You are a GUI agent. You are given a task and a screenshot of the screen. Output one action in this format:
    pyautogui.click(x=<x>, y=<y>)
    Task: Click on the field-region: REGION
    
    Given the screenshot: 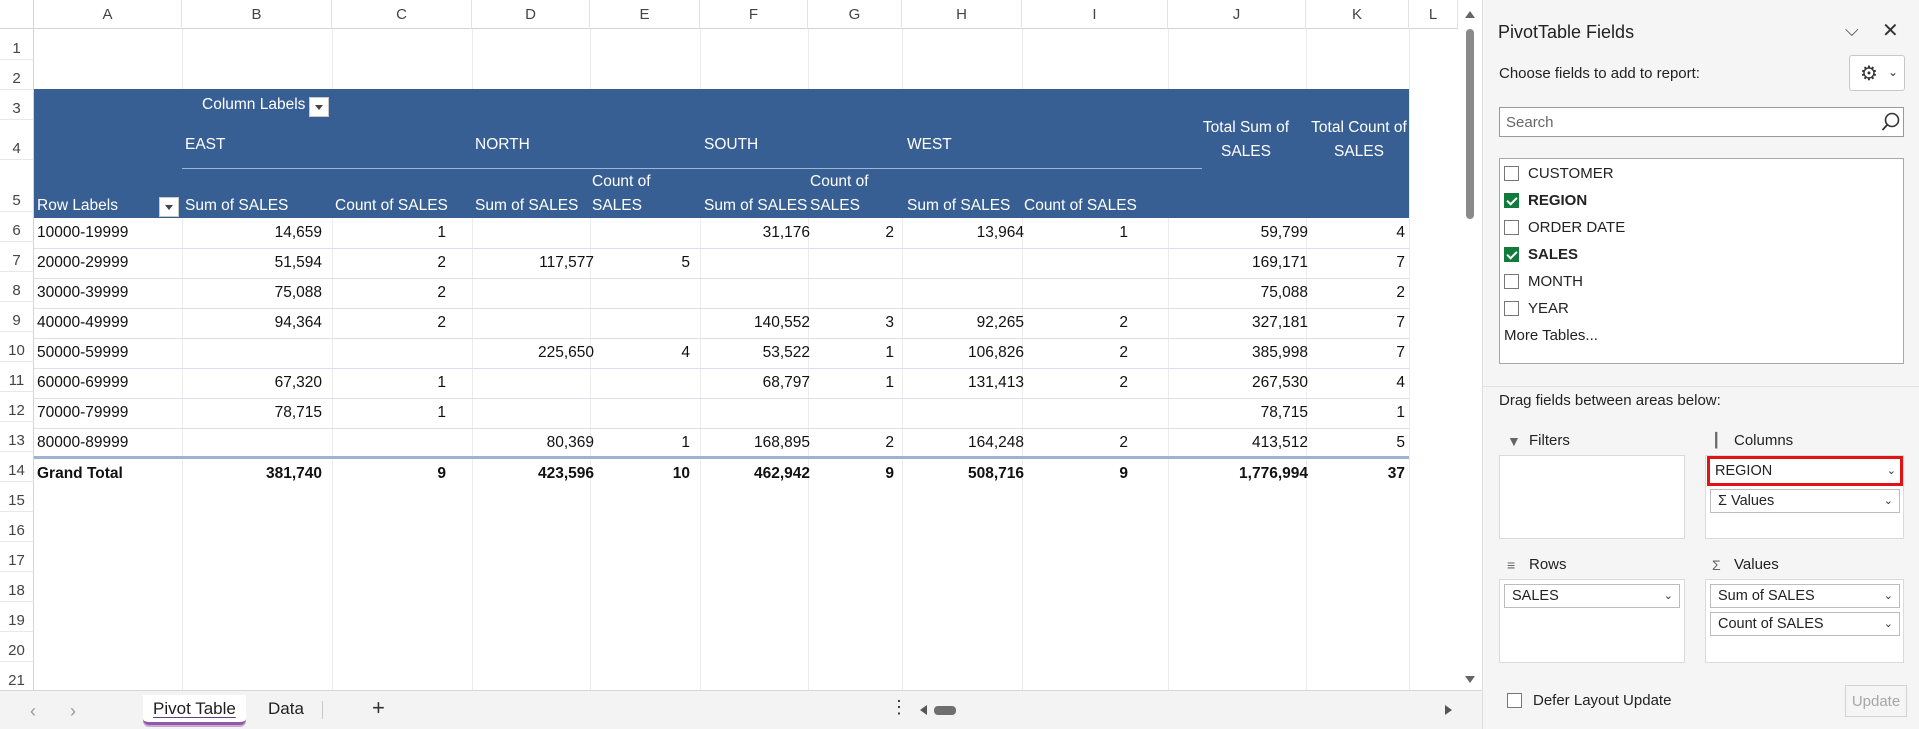 What is the action you would take?
    pyautogui.click(x=1545, y=200)
    